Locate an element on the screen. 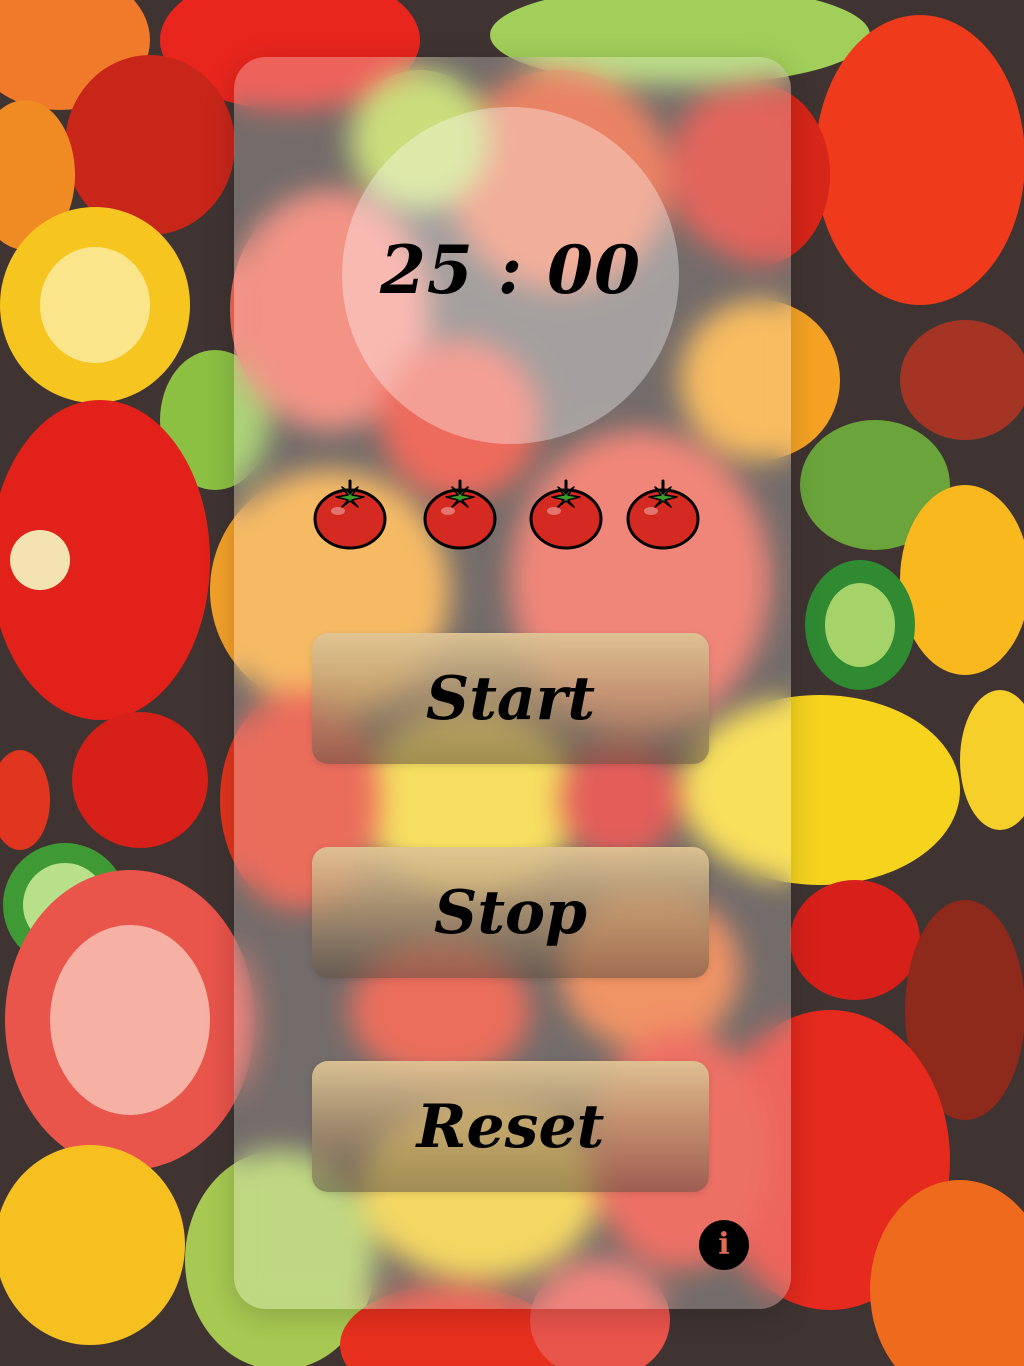  start-button: Start is located at coordinates (510, 698).